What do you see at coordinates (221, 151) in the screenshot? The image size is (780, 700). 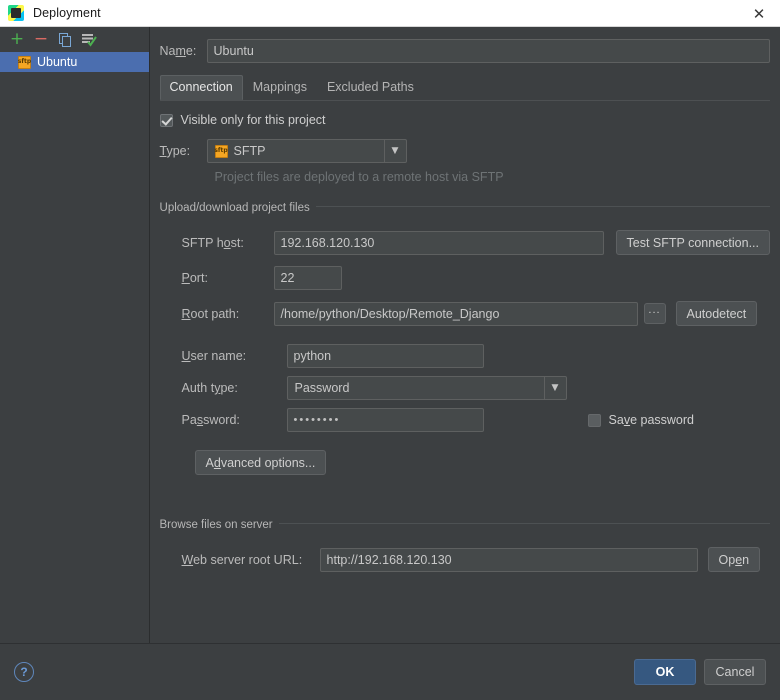 I see `sftp-type-icon: sftp` at bounding box center [221, 151].